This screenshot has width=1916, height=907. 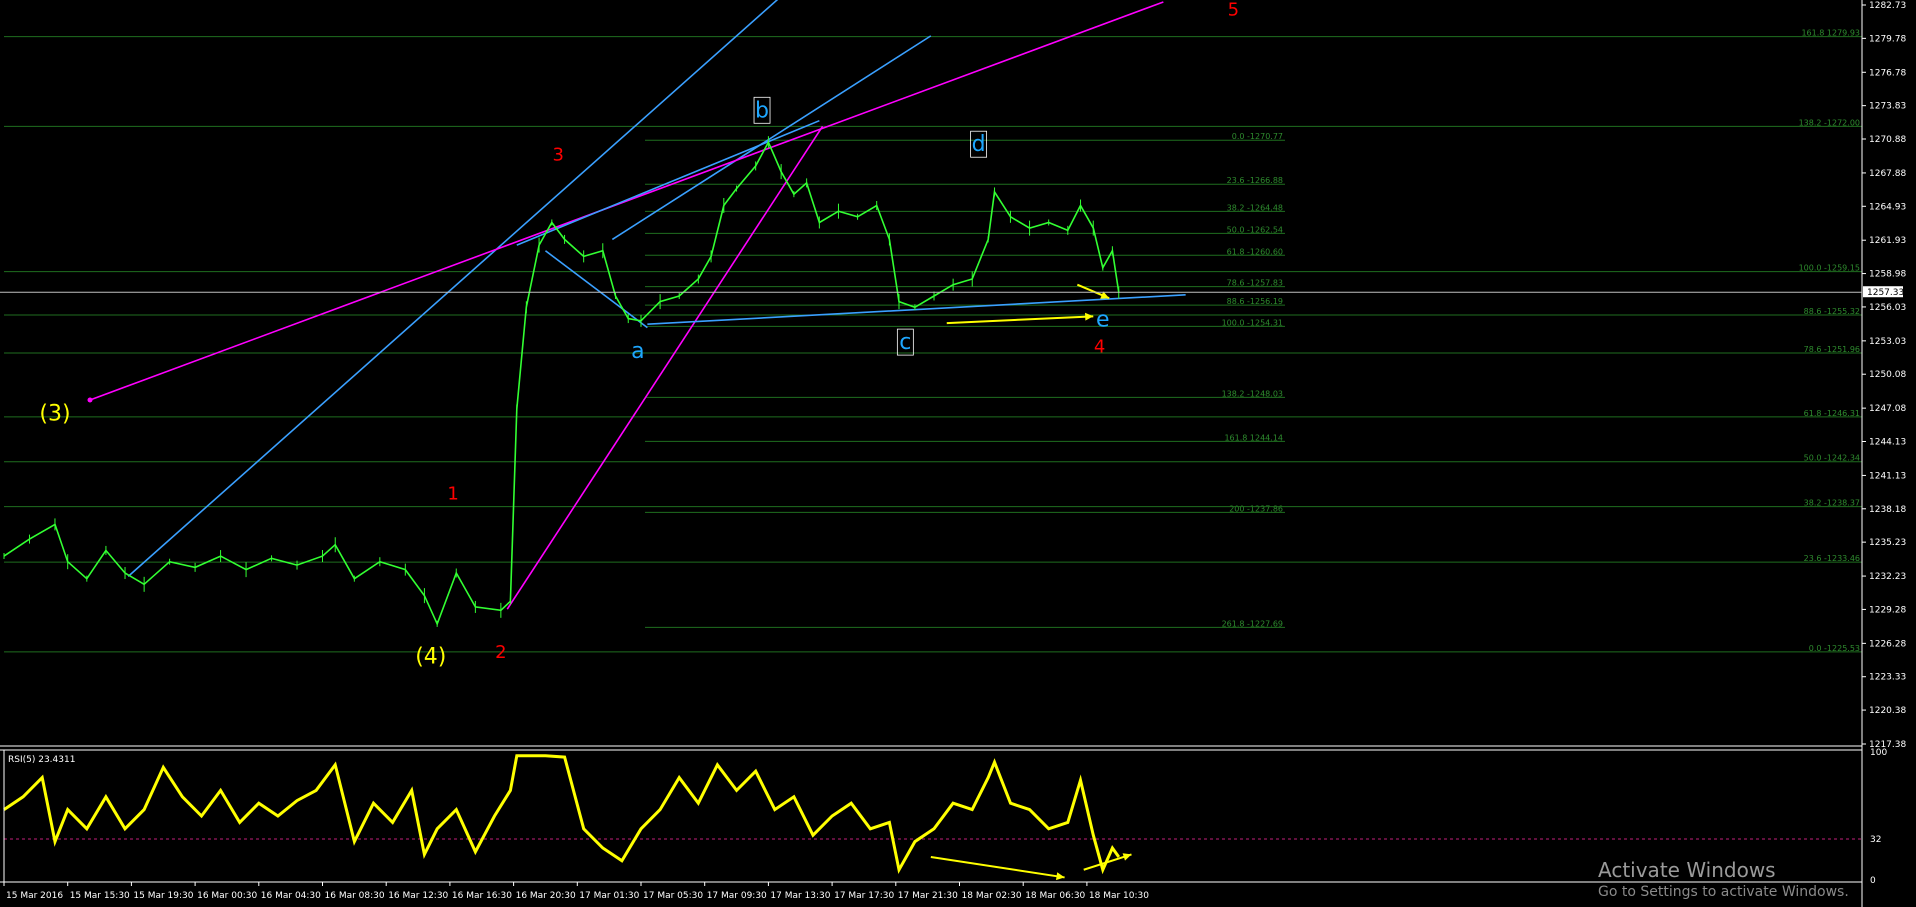 I want to click on wave-label: (4), so click(x=430, y=656).